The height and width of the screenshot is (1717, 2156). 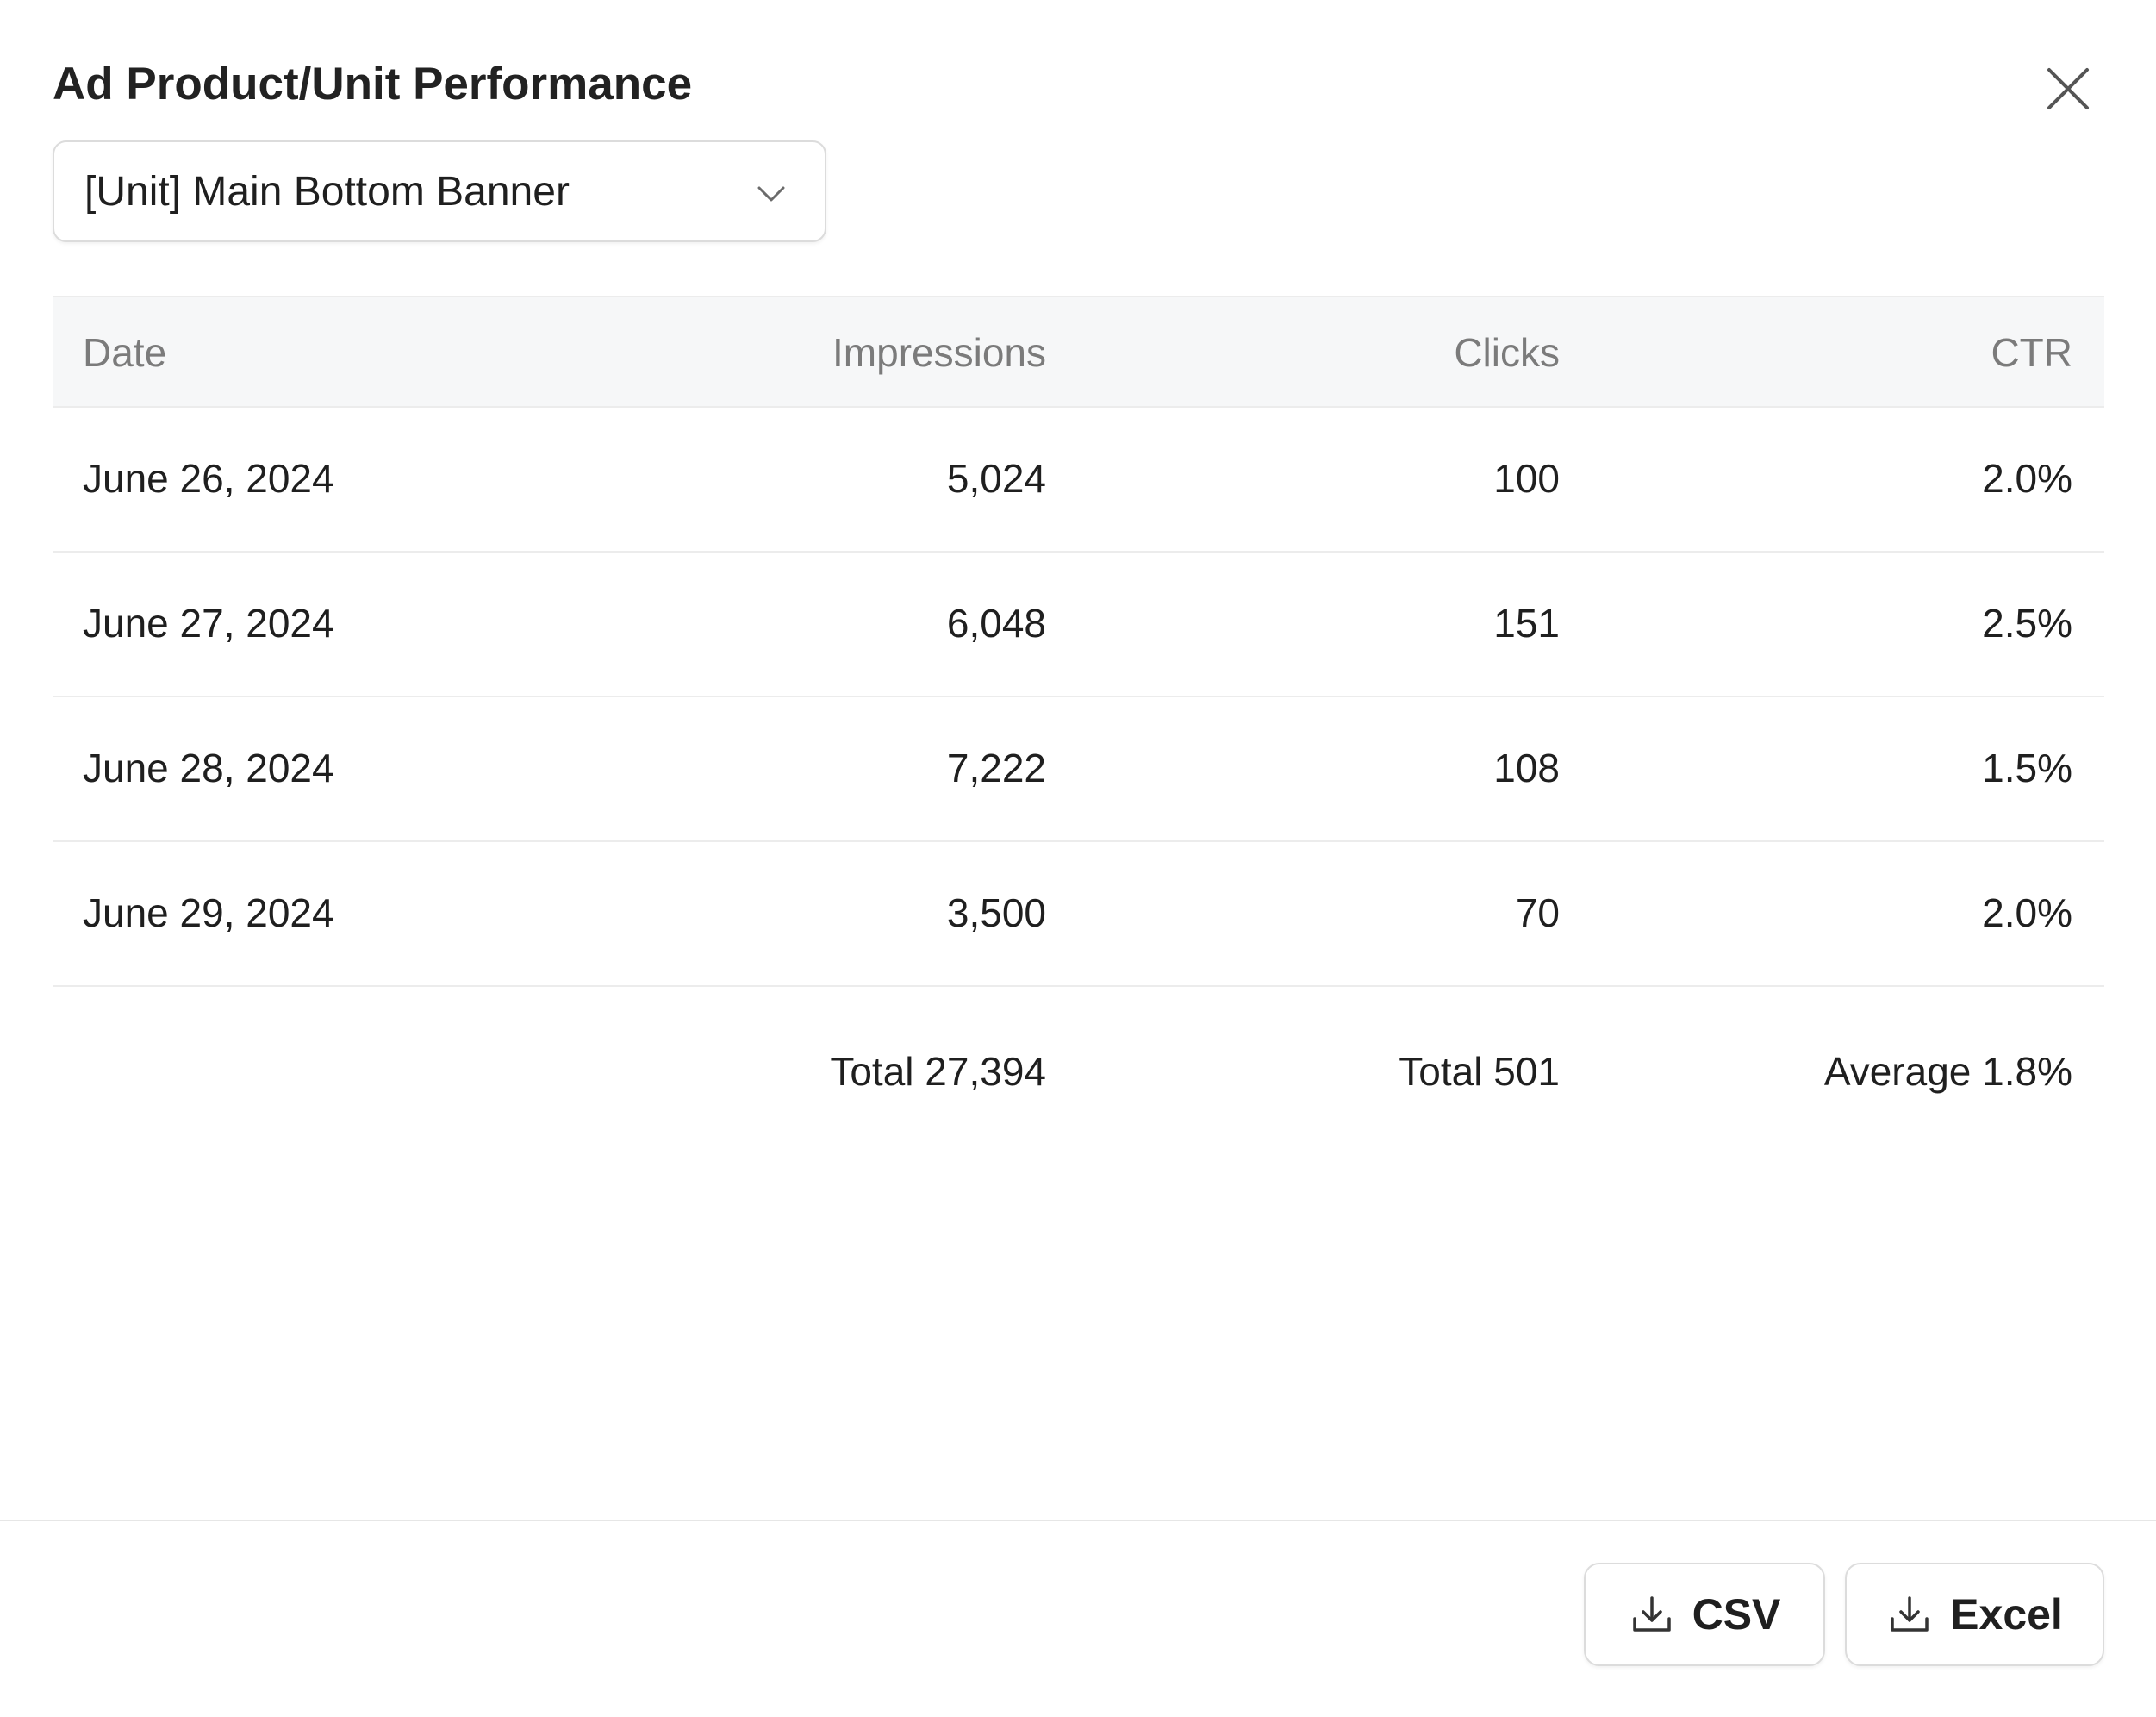 What do you see at coordinates (2007, 1614) in the screenshot?
I see `excel-button-label: Excel` at bounding box center [2007, 1614].